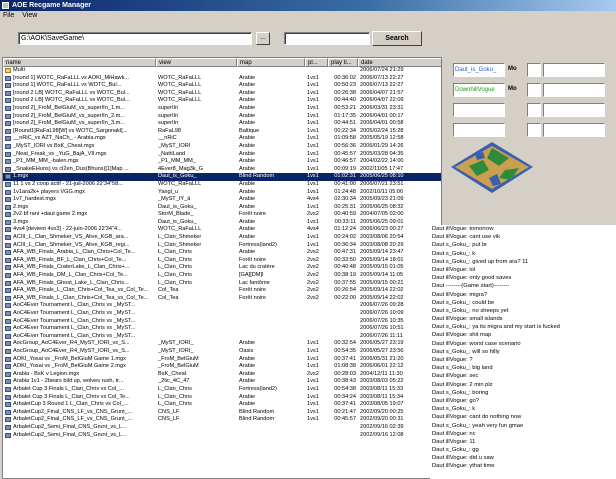 This screenshot has height=479, width=616. Describe the element at coordinates (29, 15) in the screenshot. I see `menu-view: View` at that location.